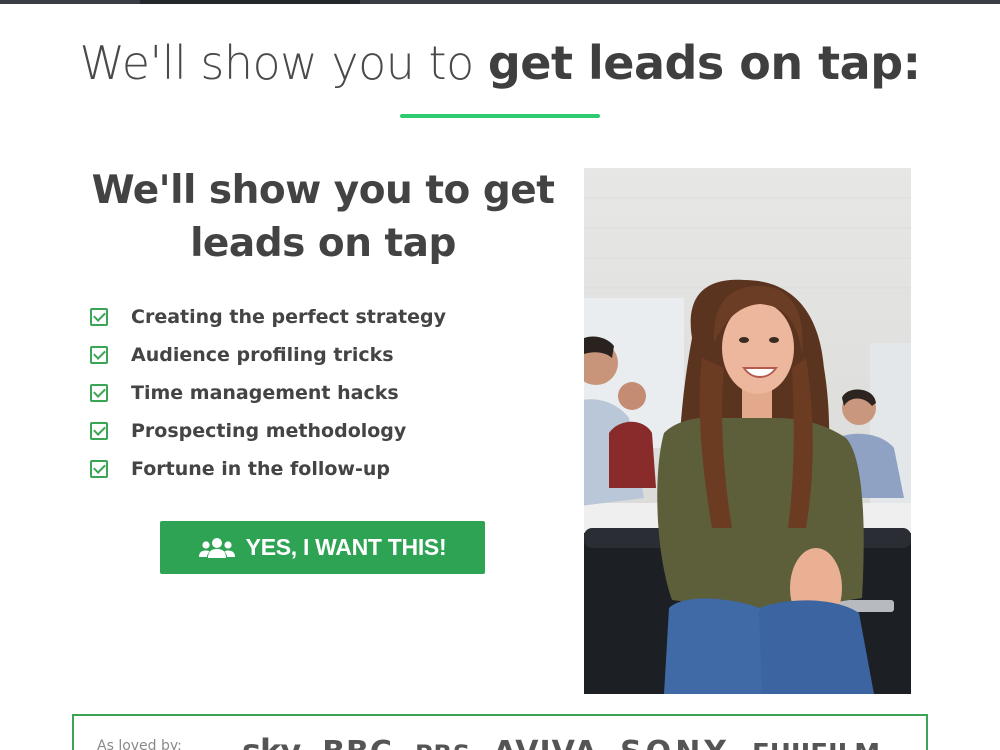  Describe the element at coordinates (139, 744) in the screenshot. I see `as-loved-by-label: As loved by:` at that location.